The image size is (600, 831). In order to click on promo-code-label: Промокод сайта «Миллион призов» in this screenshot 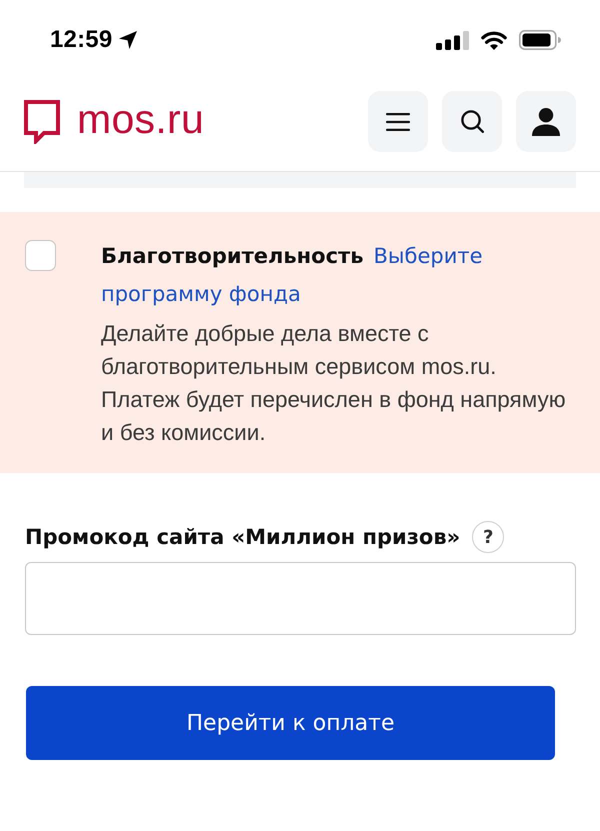, I will do `click(242, 537)`.